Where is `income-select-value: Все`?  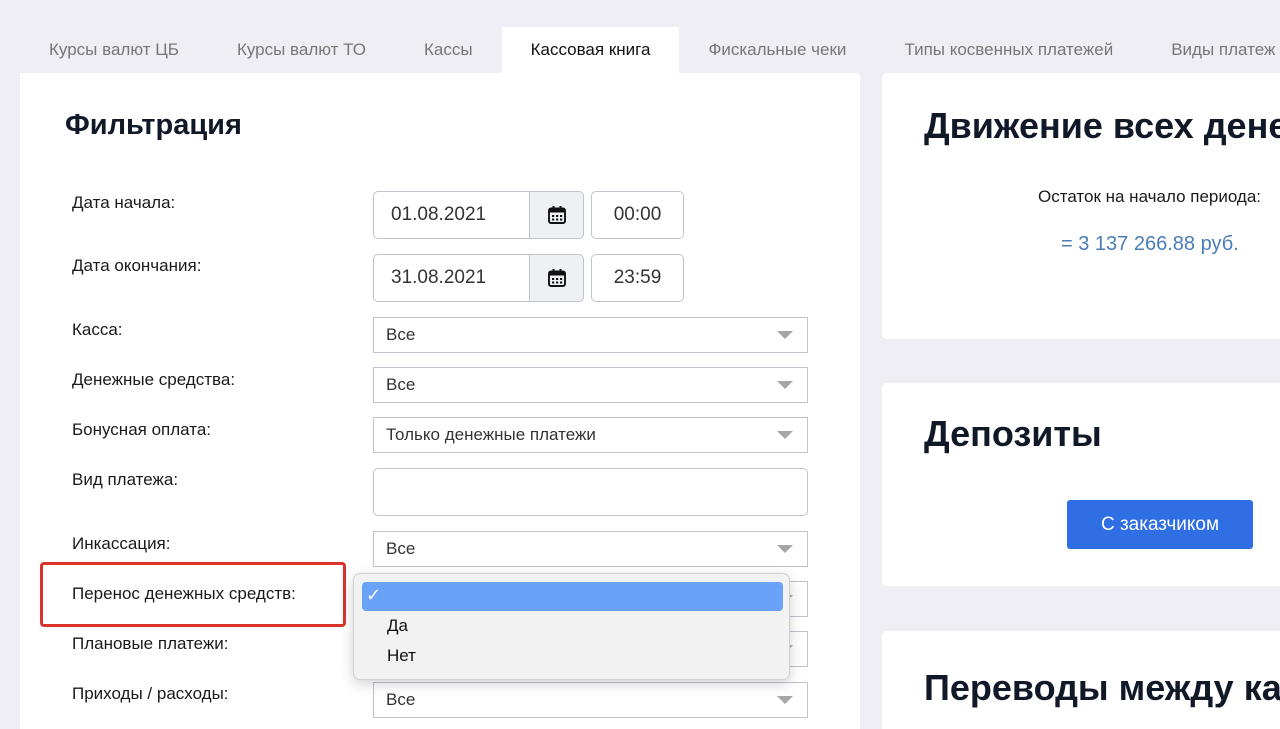
income-select-value: Все is located at coordinates (401, 699).